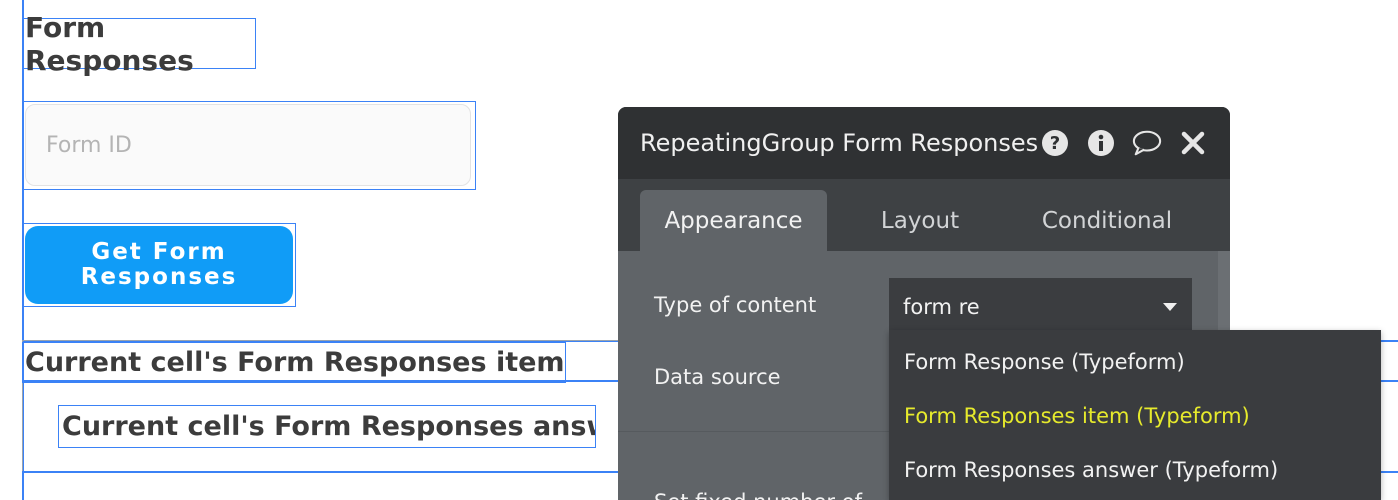 Image resolution: width=1398 pixels, height=500 pixels. What do you see at coordinates (839, 143) in the screenshot?
I see `property-editor-title: RepeatingGroup Form Responses` at bounding box center [839, 143].